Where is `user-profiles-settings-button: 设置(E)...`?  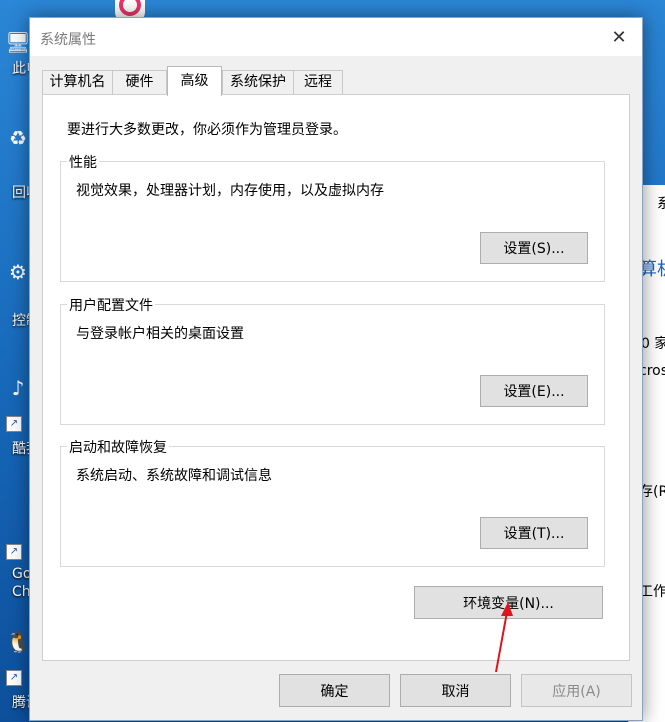 user-profiles-settings-button: 设置(E)... is located at coordinates (534, 391).